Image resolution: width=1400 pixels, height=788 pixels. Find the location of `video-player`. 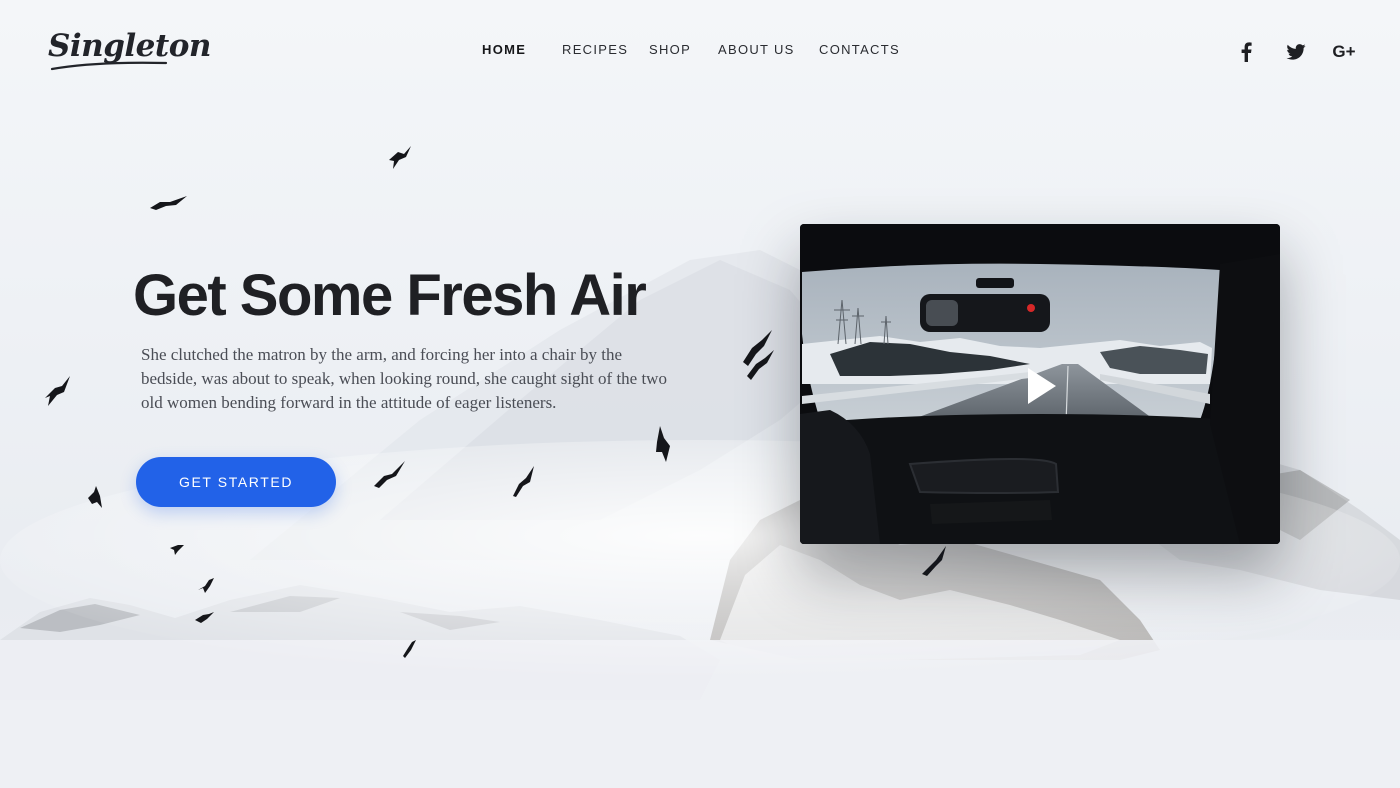

video-player is located at coordinates (1040, 384).